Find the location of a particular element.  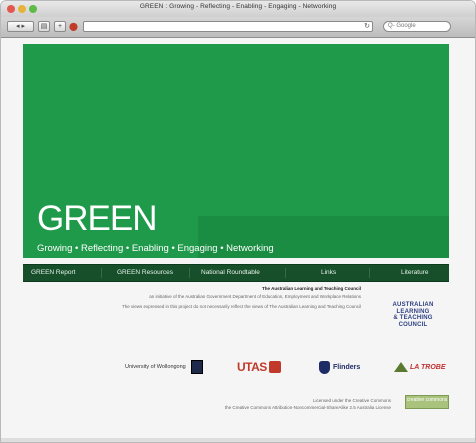

rss-icon: ⬤ is located at coordinates (74, 27).